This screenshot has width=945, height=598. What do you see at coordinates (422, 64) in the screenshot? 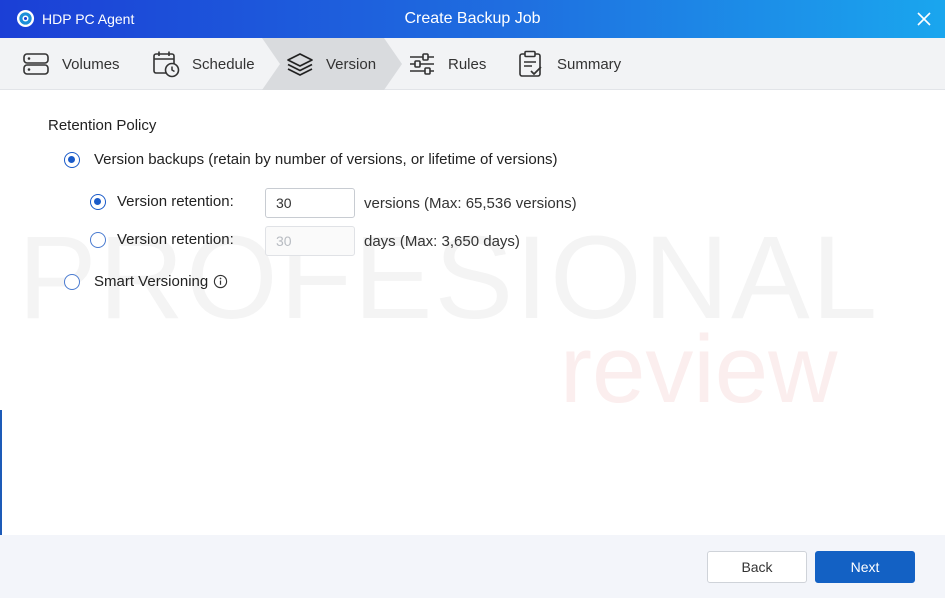
I see `sliders-icon` at bounding box center [422, 64].